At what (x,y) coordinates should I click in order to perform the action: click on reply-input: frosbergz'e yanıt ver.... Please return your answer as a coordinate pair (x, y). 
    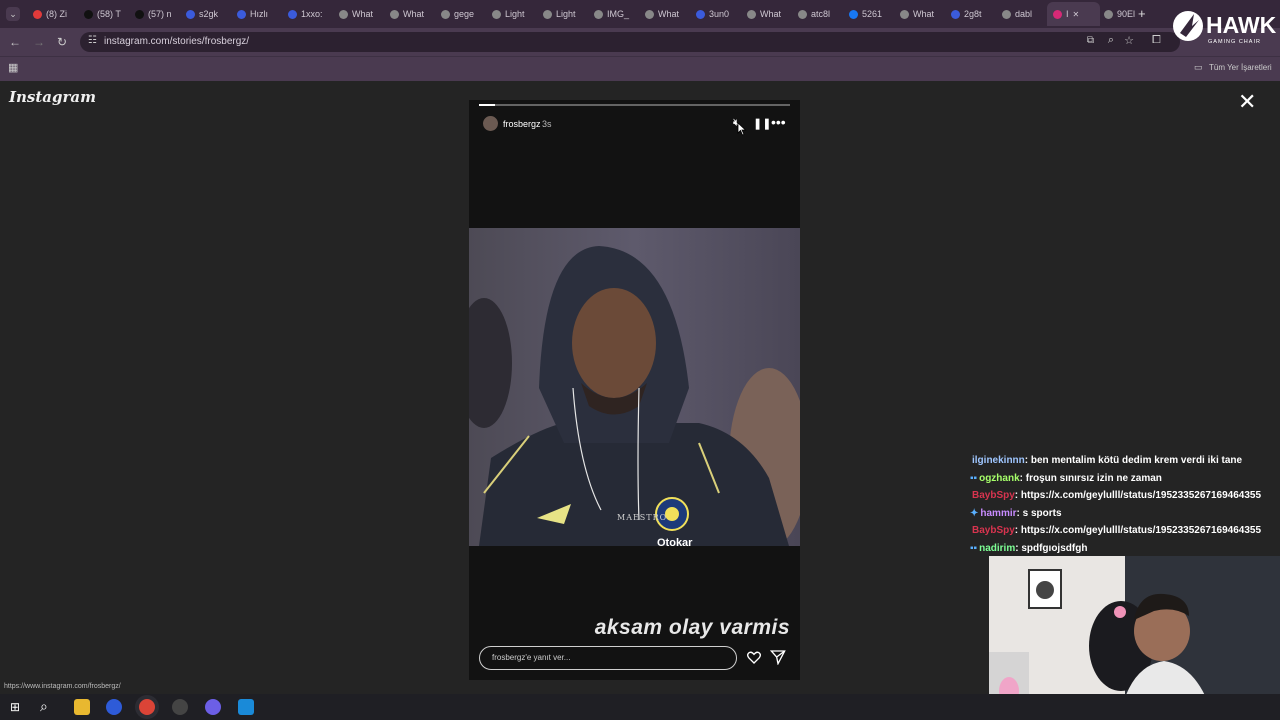
    Looking at the image, I should click on (608, 658).